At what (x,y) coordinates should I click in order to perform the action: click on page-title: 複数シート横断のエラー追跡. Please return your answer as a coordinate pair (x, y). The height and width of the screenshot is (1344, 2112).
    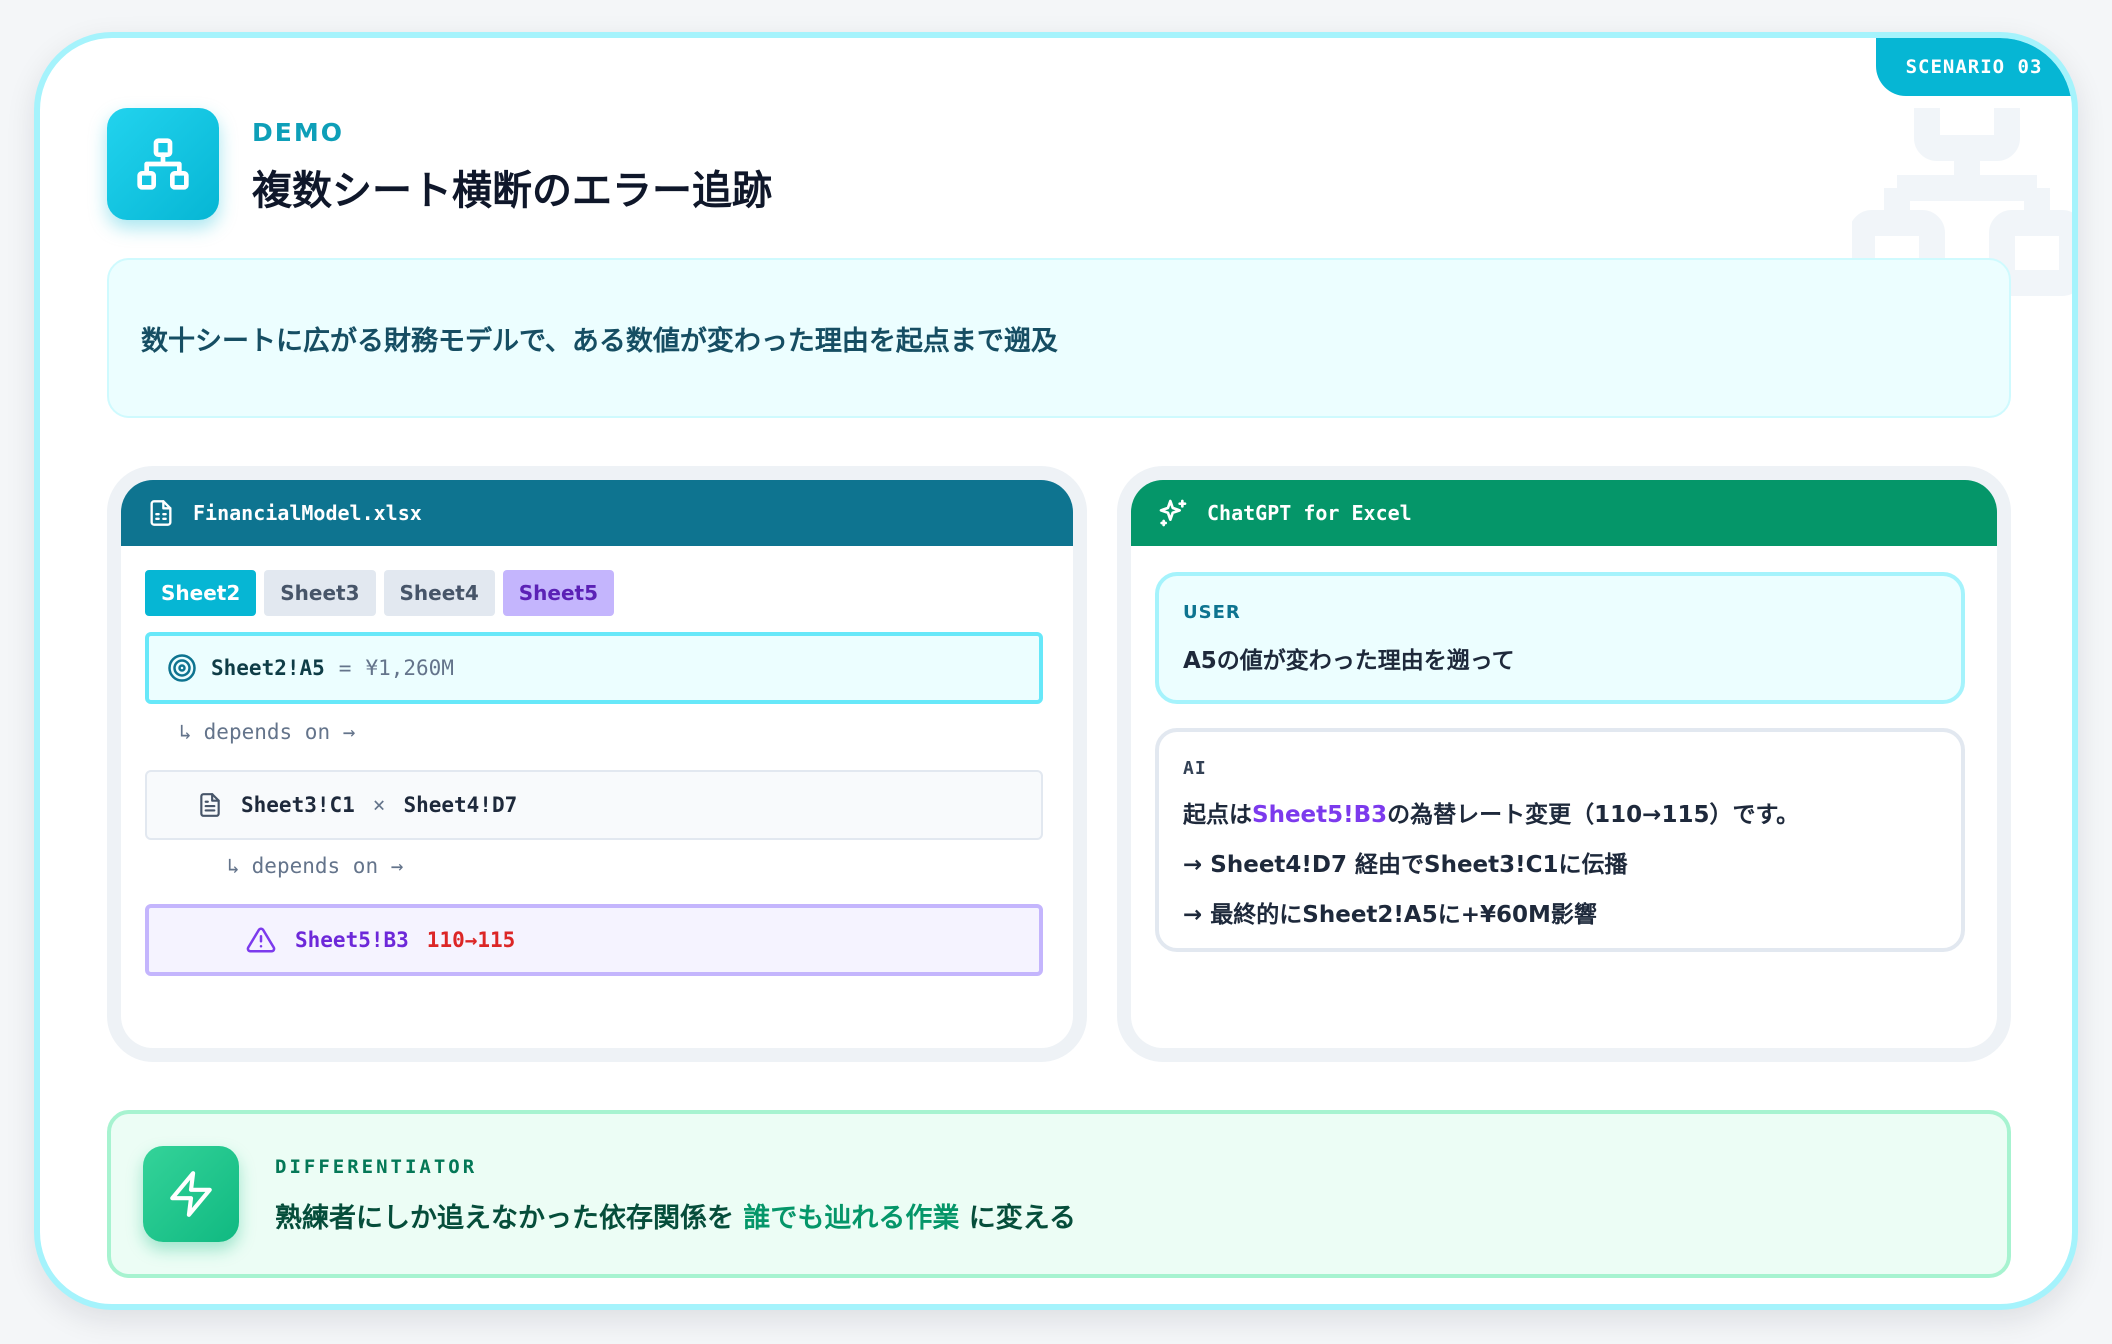
    Looking at the image, I should click on (512, 191).